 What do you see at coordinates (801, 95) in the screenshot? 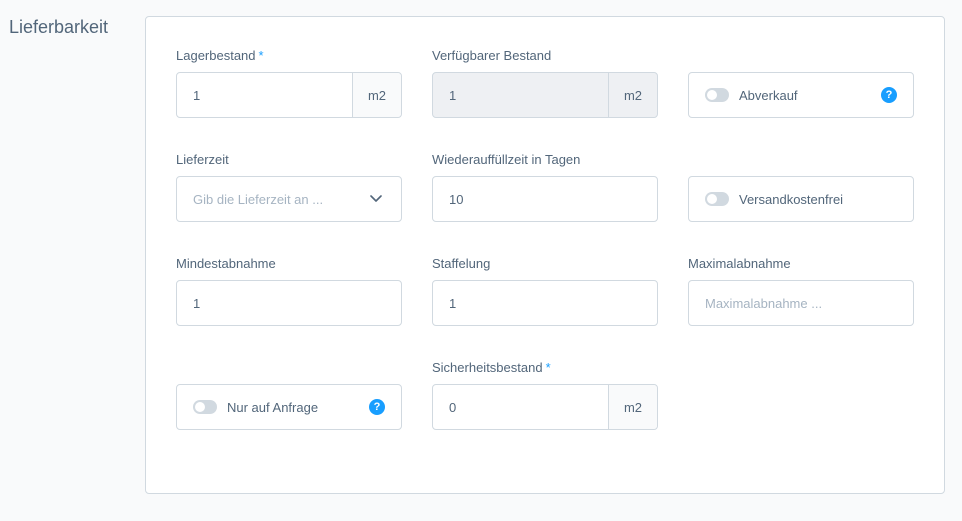
I see `clearance-sale-field: Abverkauf ?` at bounding box center [801, 95].